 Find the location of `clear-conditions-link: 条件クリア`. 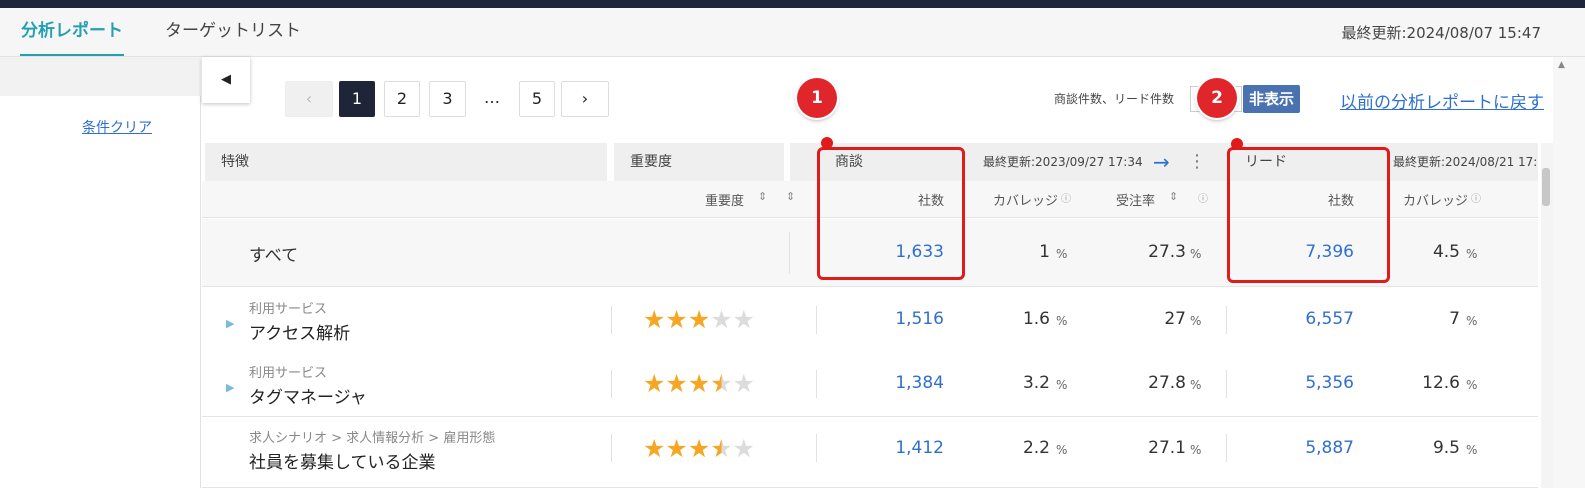

clear-conditions-link: 条件クリア is located at coordinates (117, 127).